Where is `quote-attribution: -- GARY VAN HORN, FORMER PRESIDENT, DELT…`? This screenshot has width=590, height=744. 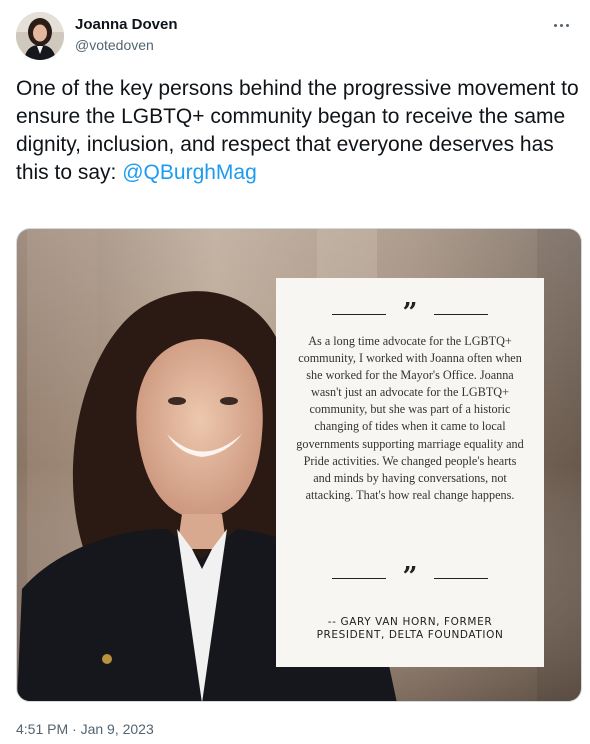 quote-attribution: -- GARY VAN HORN, FORMER PRESIDENT, DELT… is located at coordinates (410, 628).